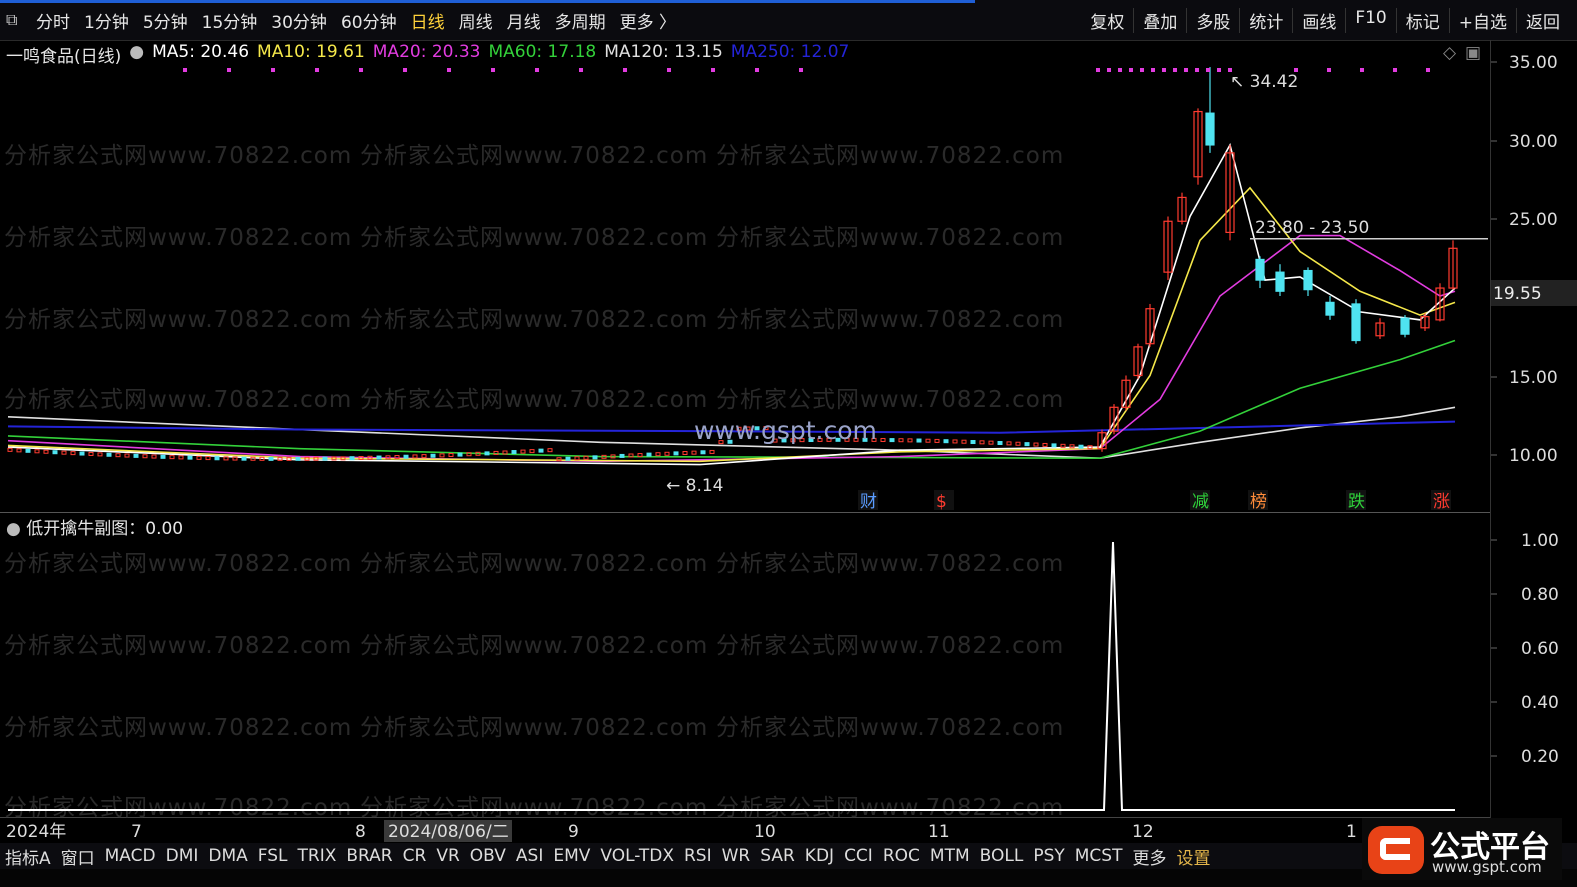 The width and height of the screenshot is (1577, 887). Describe the element at coordinates (201, 52) in the screenshot. I see `legend-ma5: MA5: 20.46` at that location.